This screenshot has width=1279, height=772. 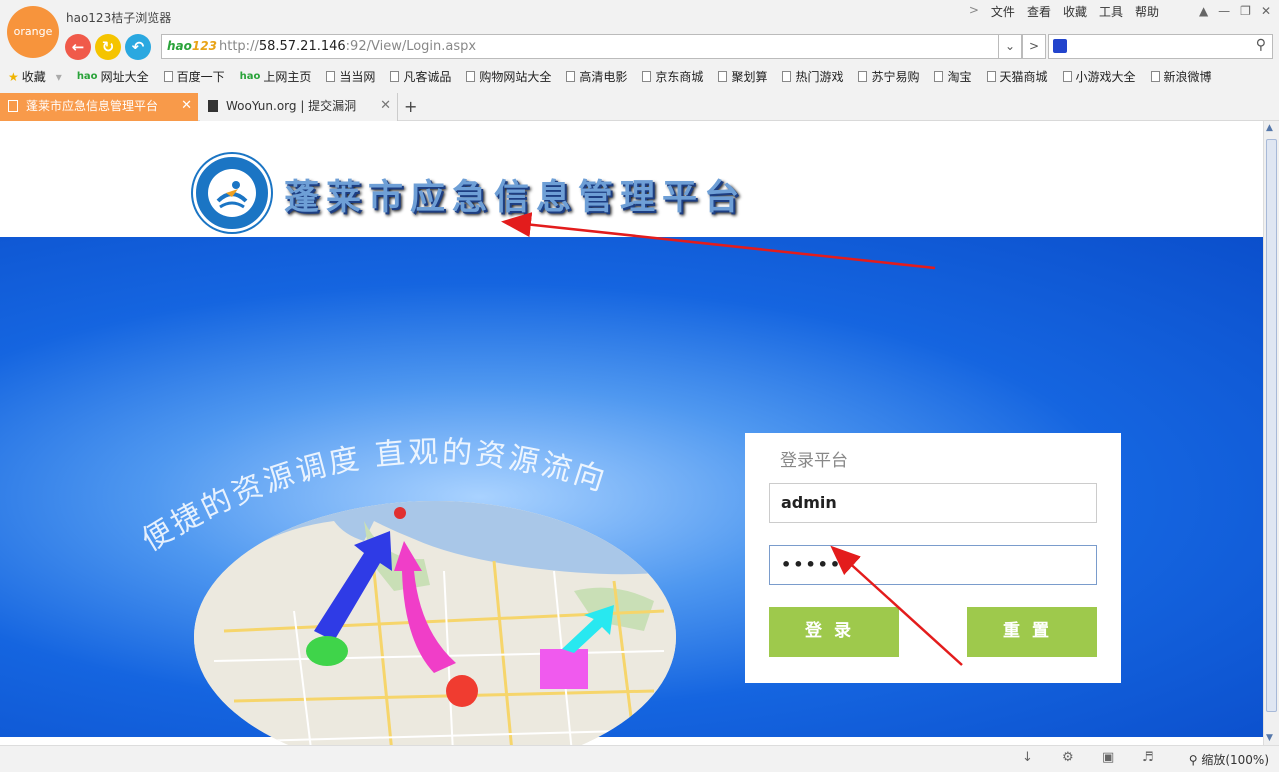 What do you see at coordinates (1003, 11) in the screenshot?
I see `menu-file: 文件` at bounding box center [1003, 11].